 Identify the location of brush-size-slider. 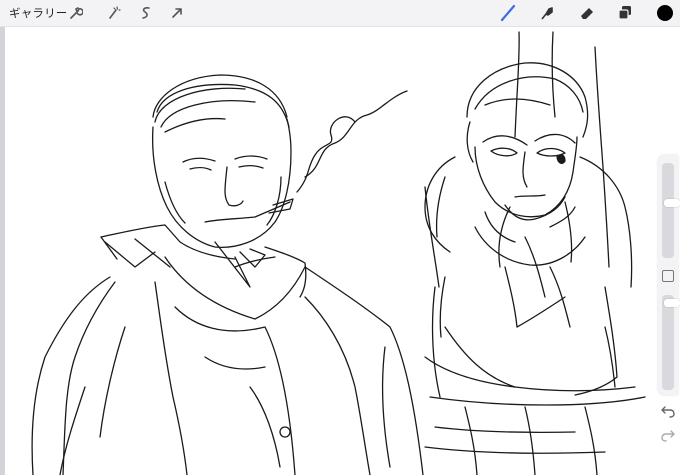
(671, 210).